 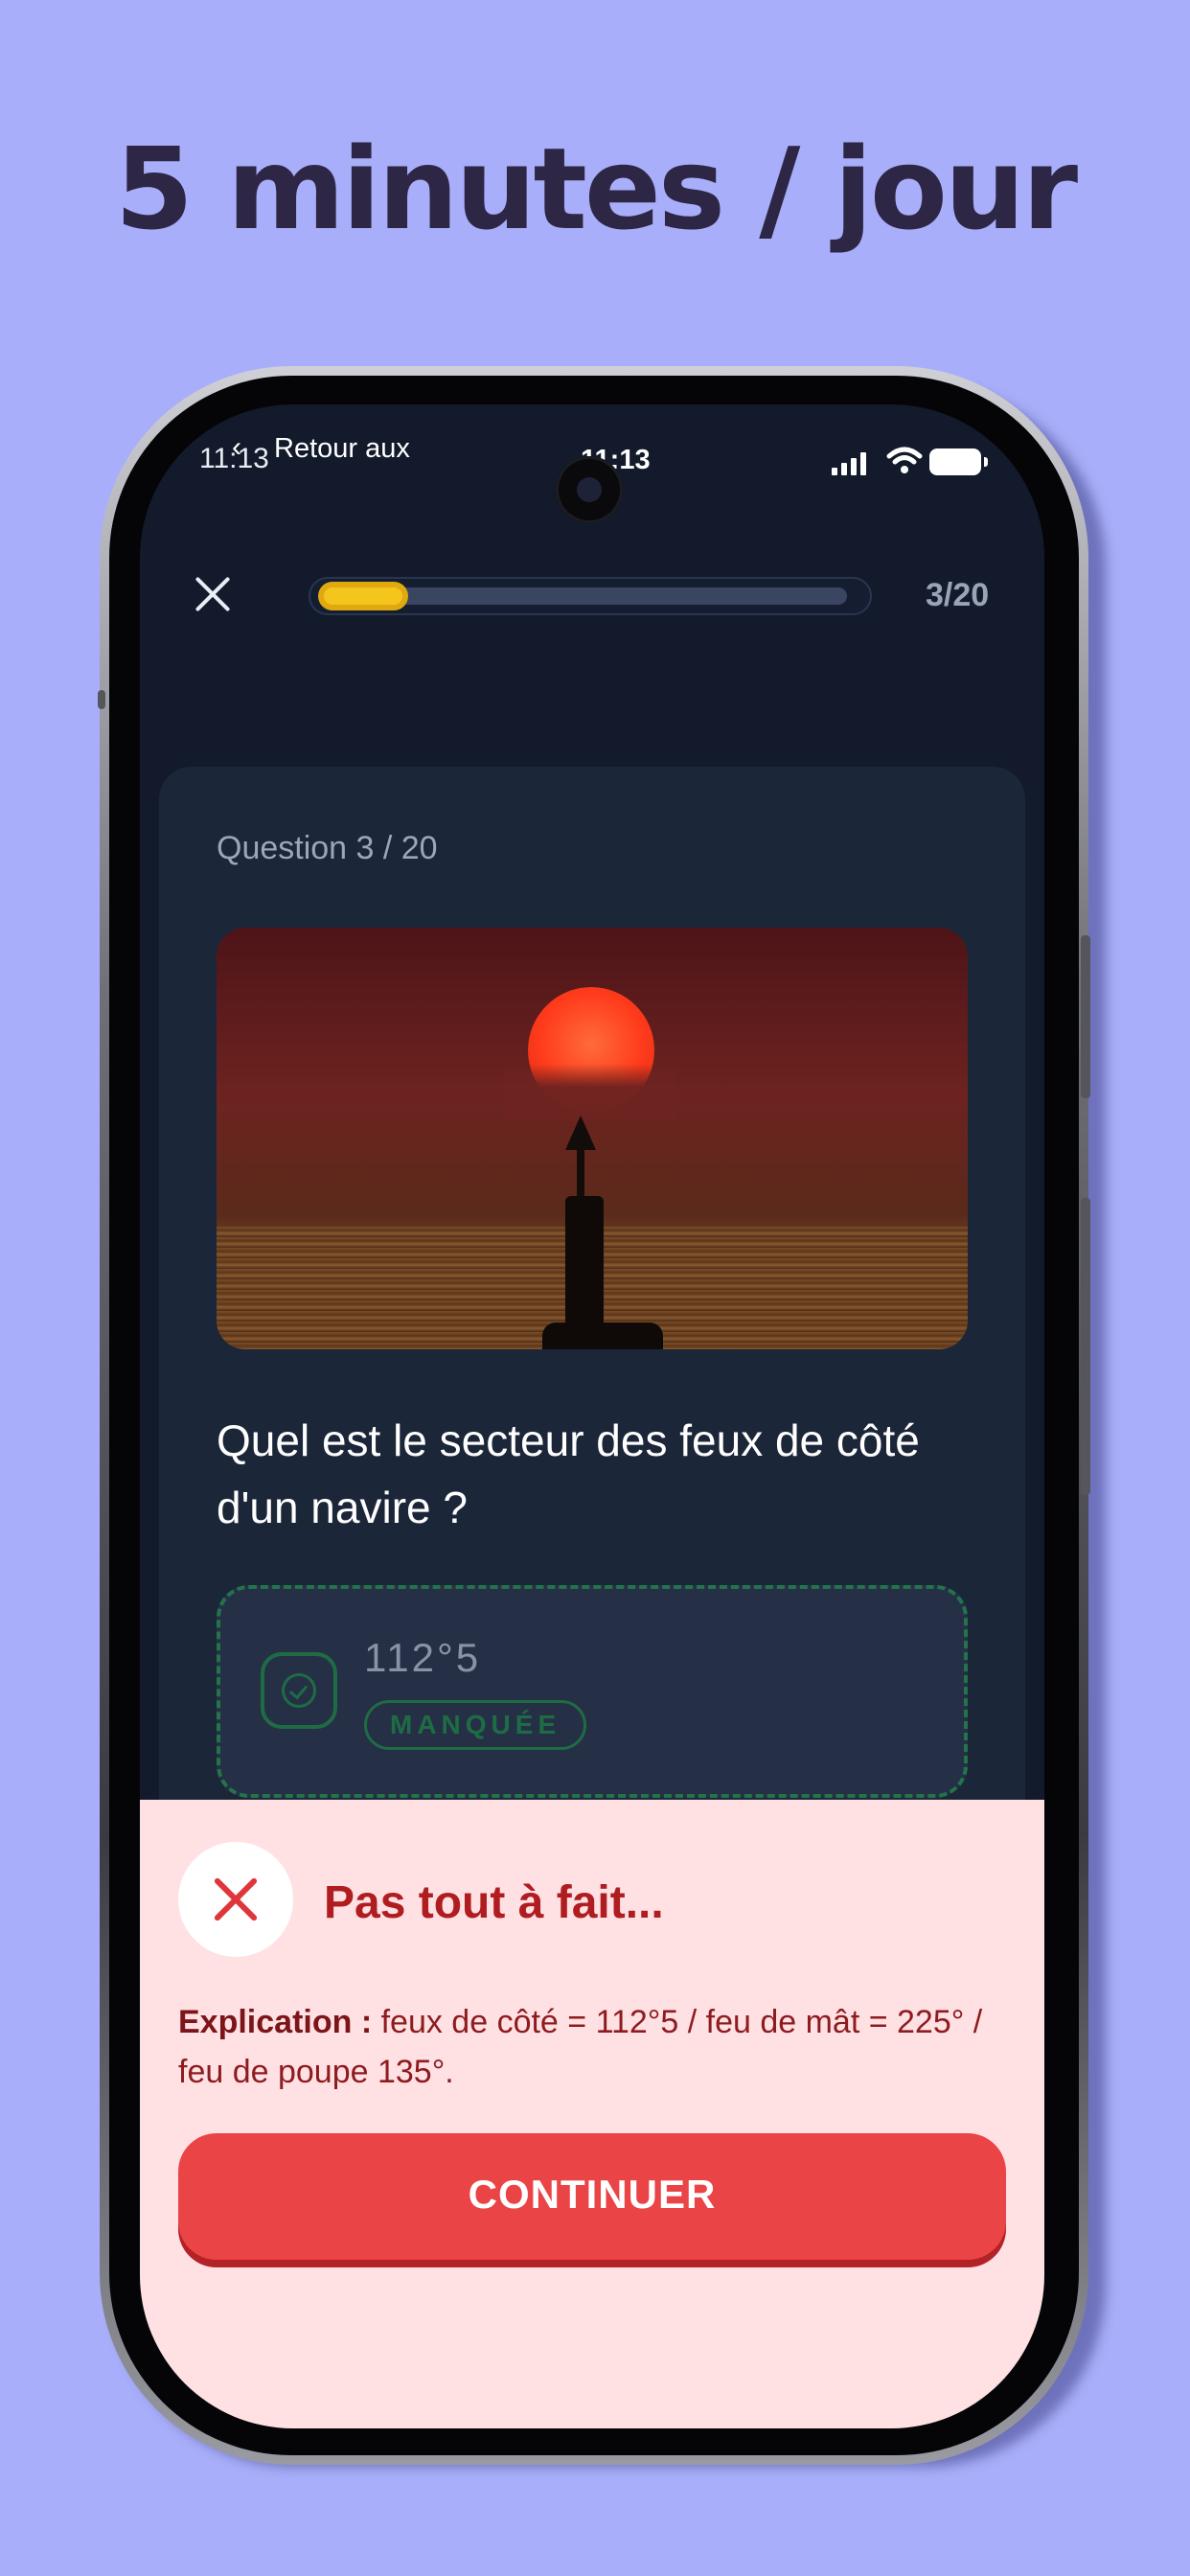 What do you see at coordinates (905, 460) in the screenshot?
I see `wifi-icon` at bounding box center [905, 460].